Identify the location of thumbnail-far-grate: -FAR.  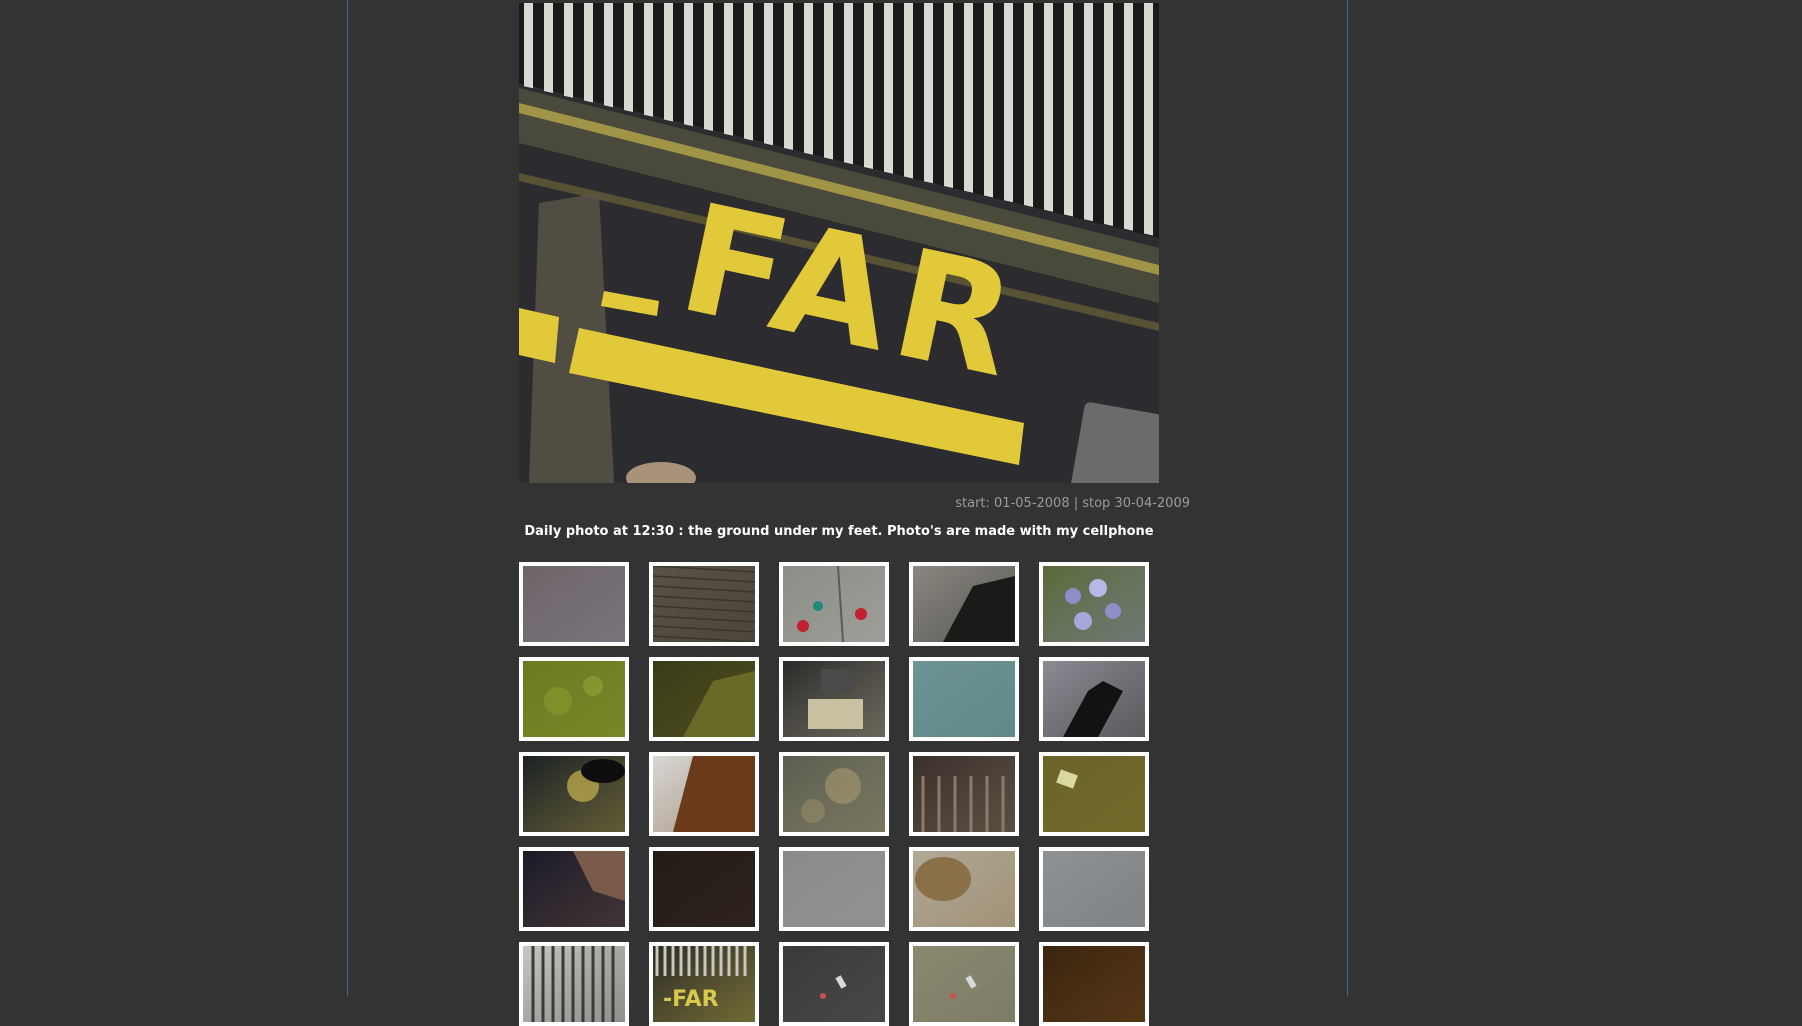
(704, 984).